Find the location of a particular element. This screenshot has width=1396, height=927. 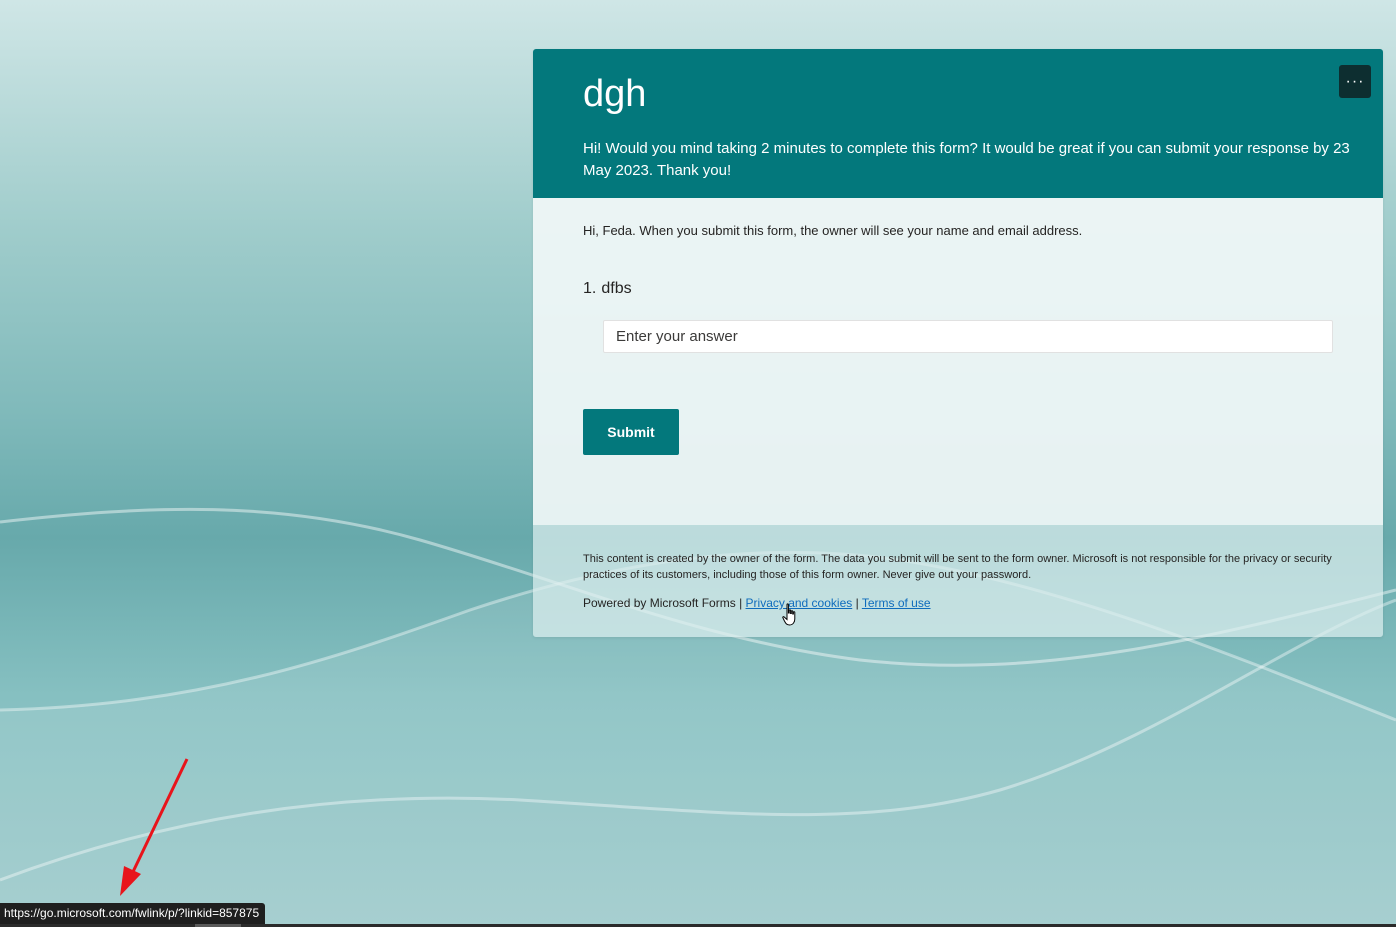

ellipsis-icon: ··· is located at coordinates (1355, 81).